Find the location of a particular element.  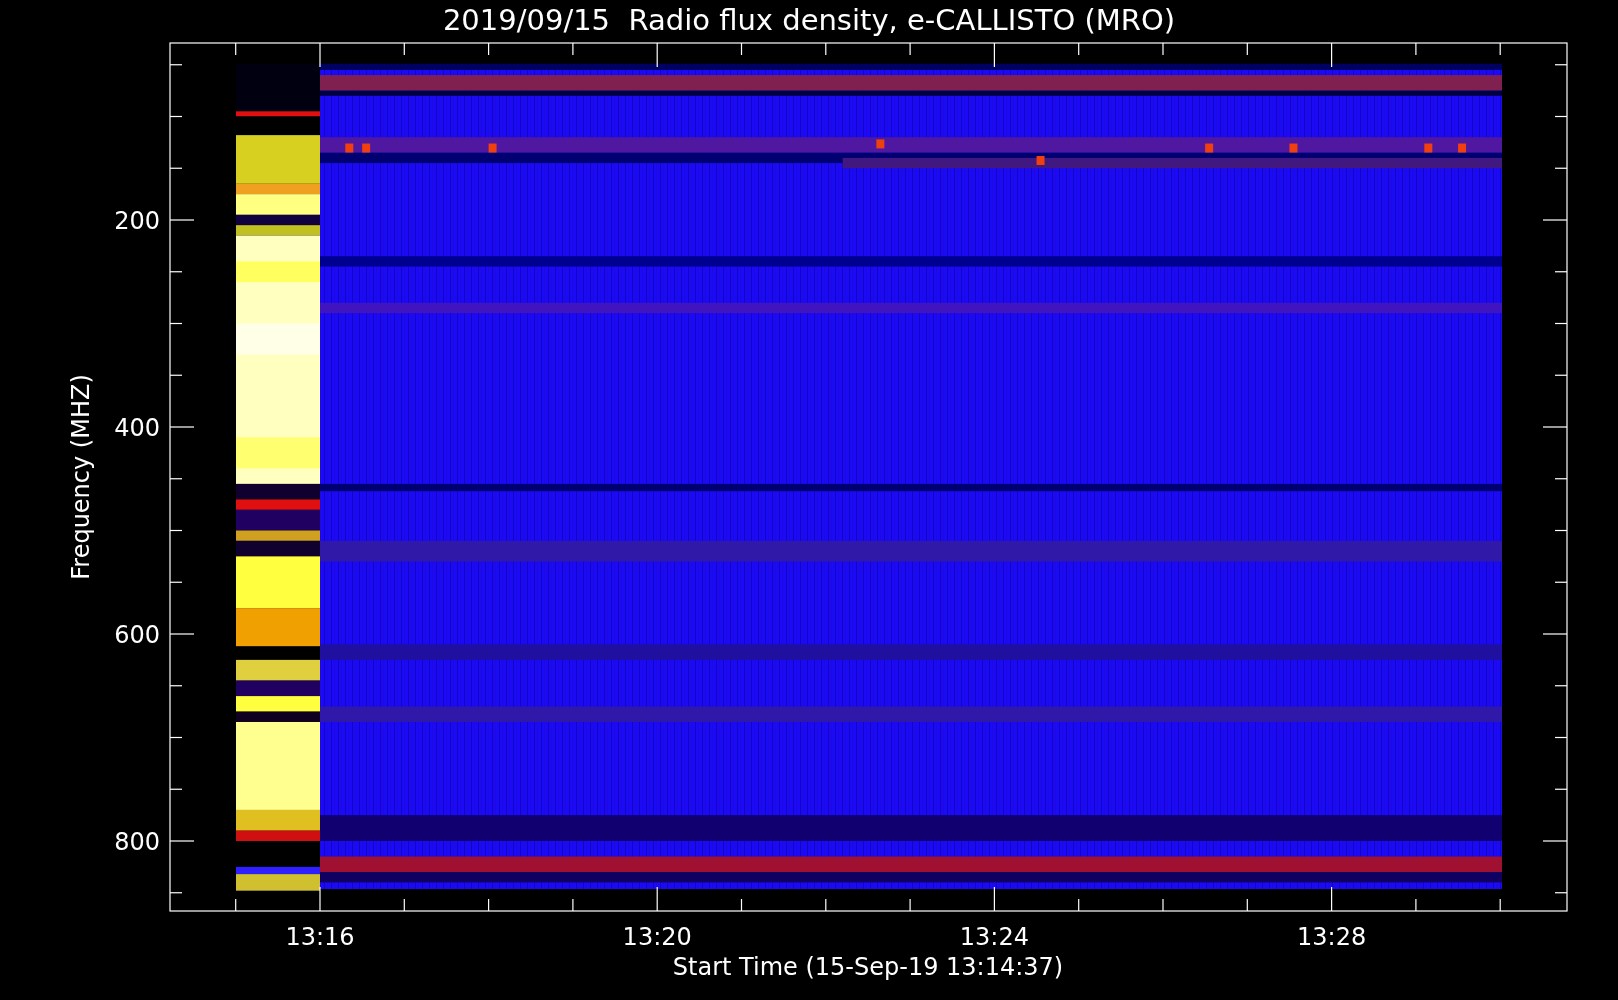

tick-label: 200 is located at coordinates (137, 221).